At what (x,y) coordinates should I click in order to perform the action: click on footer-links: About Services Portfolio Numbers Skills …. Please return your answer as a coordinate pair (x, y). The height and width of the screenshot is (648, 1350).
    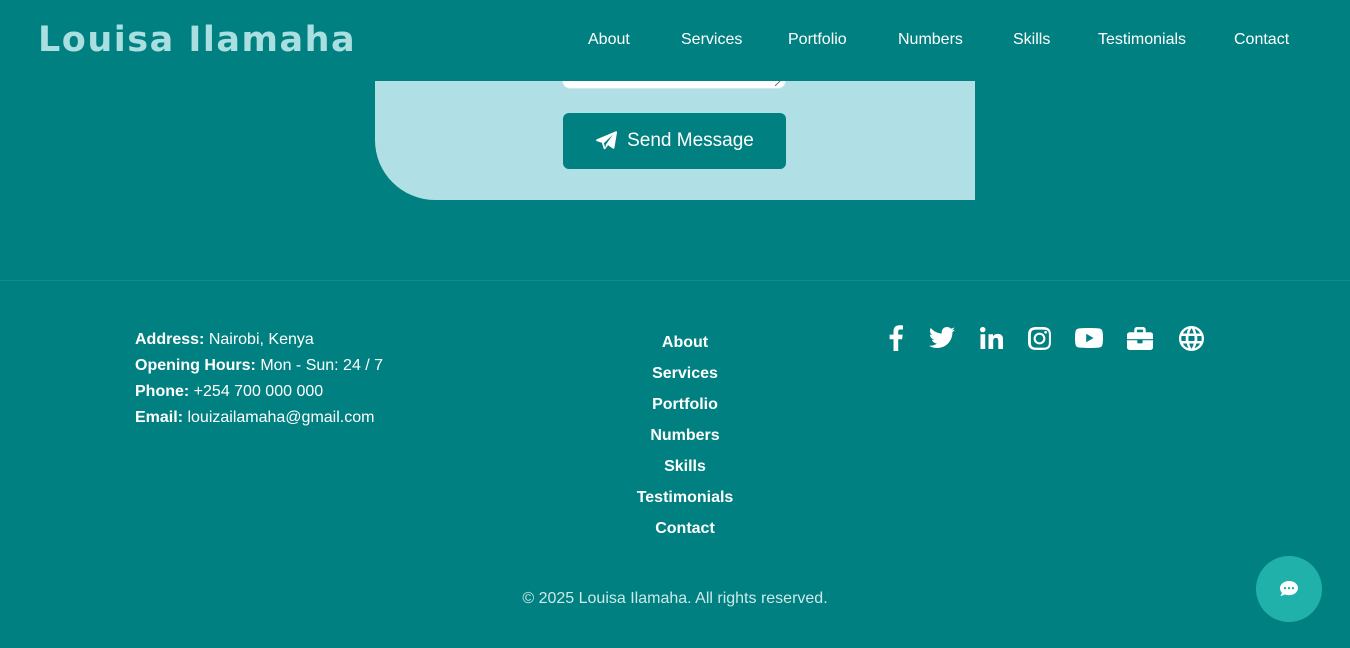
    Looking at the image, I should click on (685, 440).